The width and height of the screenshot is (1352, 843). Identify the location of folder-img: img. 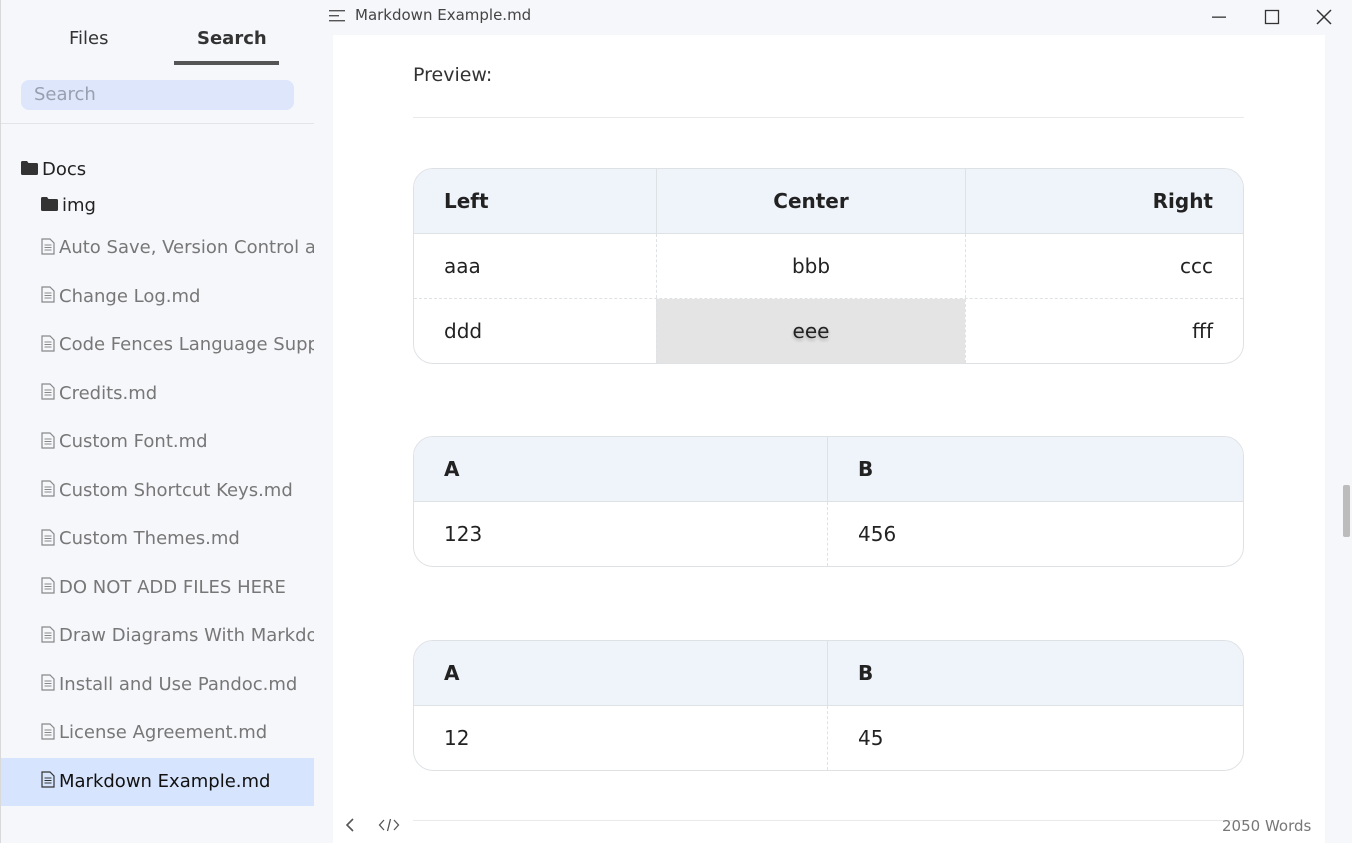
(157, 206).